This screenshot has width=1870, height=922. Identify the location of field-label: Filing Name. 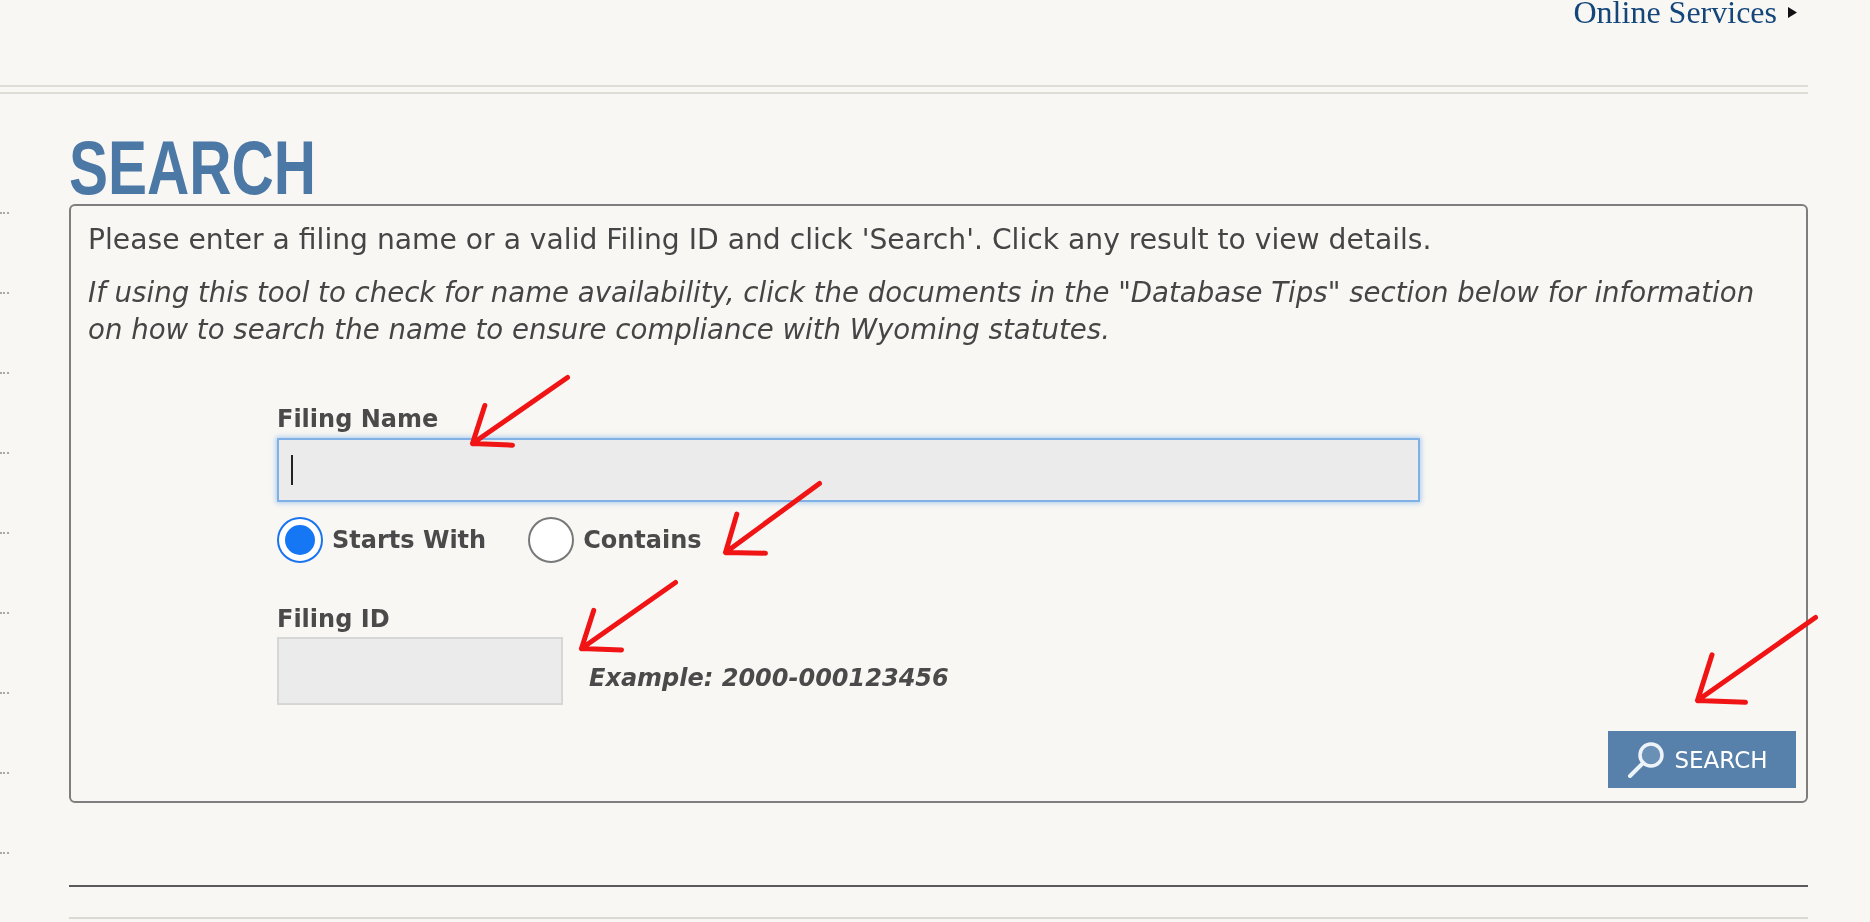
(358, 419).